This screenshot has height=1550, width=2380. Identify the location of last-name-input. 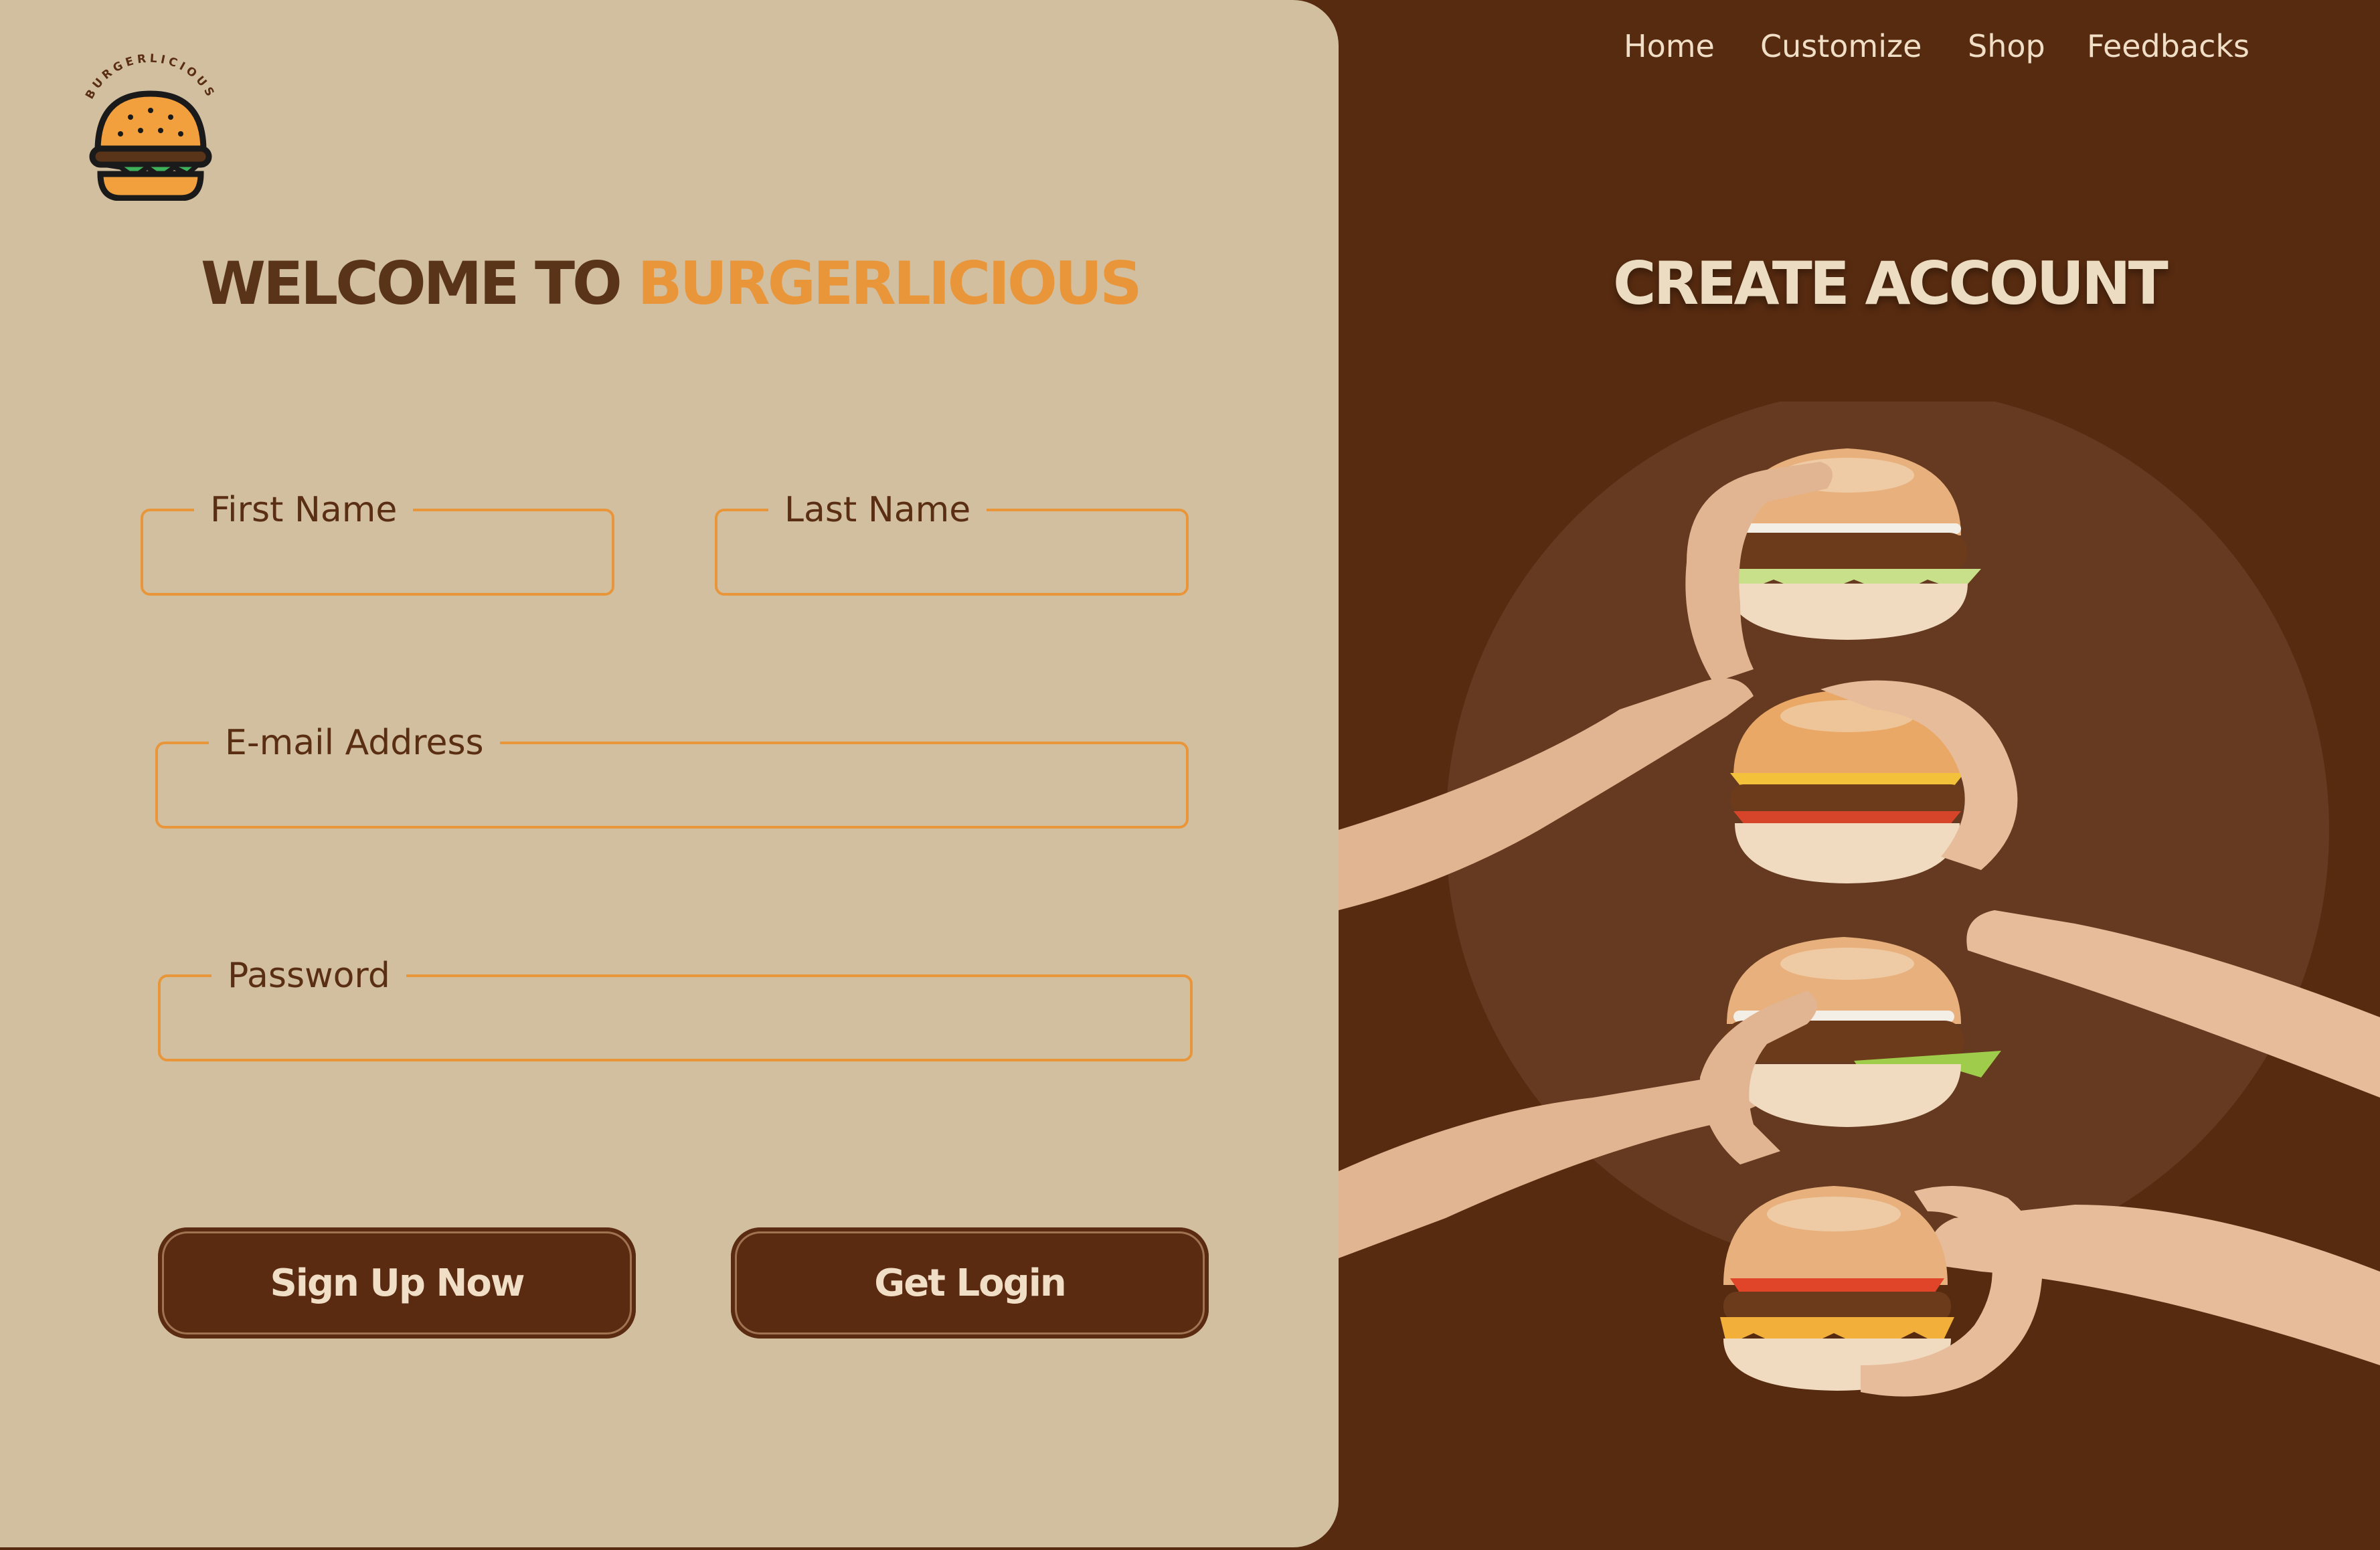
(952, 558).